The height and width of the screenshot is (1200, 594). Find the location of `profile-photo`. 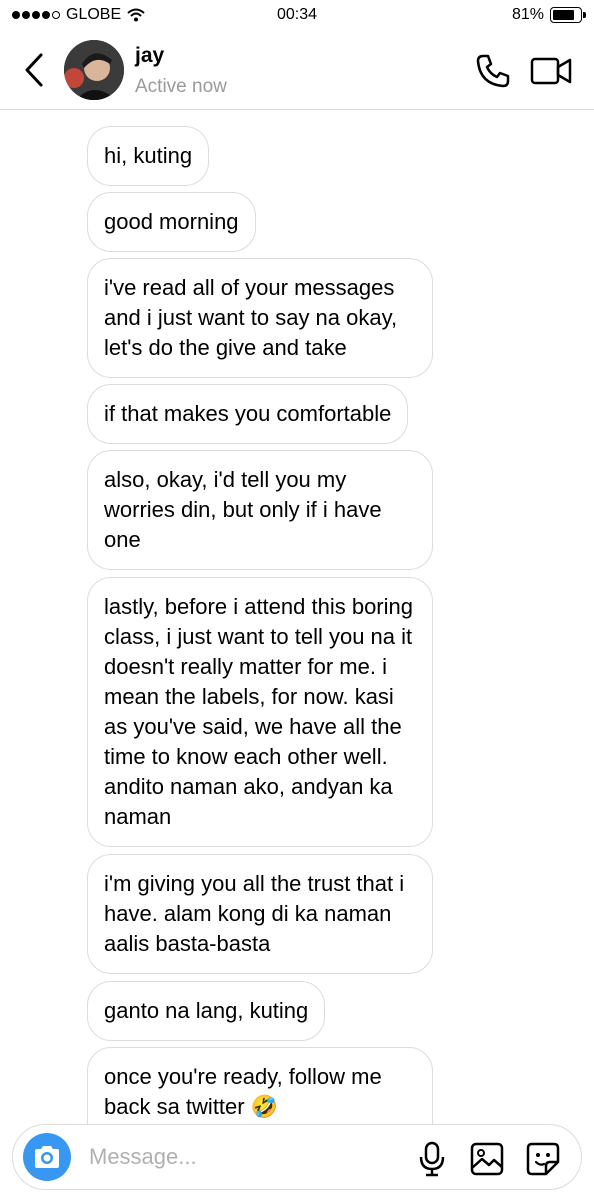

profile-photo is located at coordinates (94, 70).